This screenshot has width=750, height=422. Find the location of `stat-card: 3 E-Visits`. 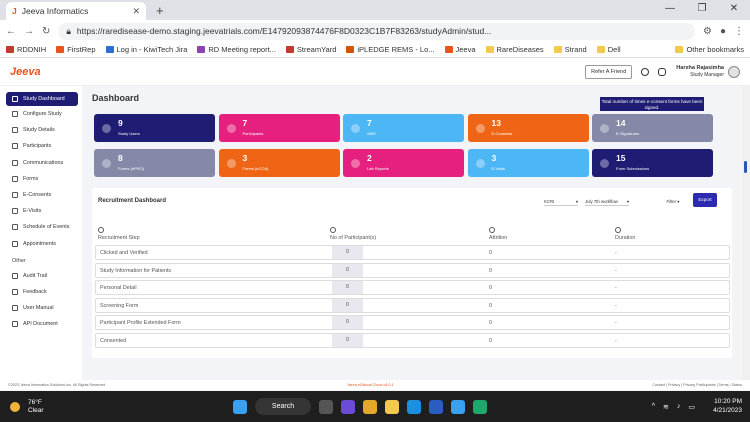

stat-card: 3 E-Visits is located at coordinates (528, 162).